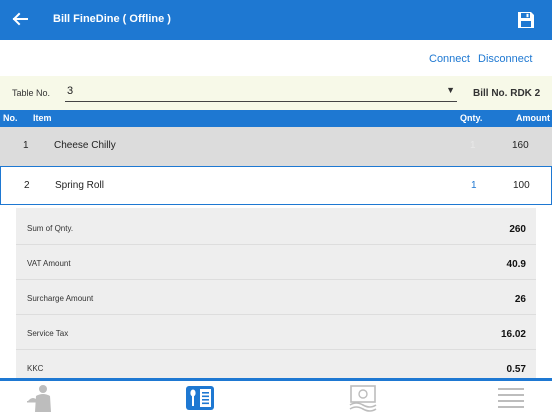 Image resolution: width=552 pixels, height=414 pixels. Describe the element at coordinates (276, 297) in the screenshot. I see `summary-row-surcharge: Surcharge Amount 26` at that location.